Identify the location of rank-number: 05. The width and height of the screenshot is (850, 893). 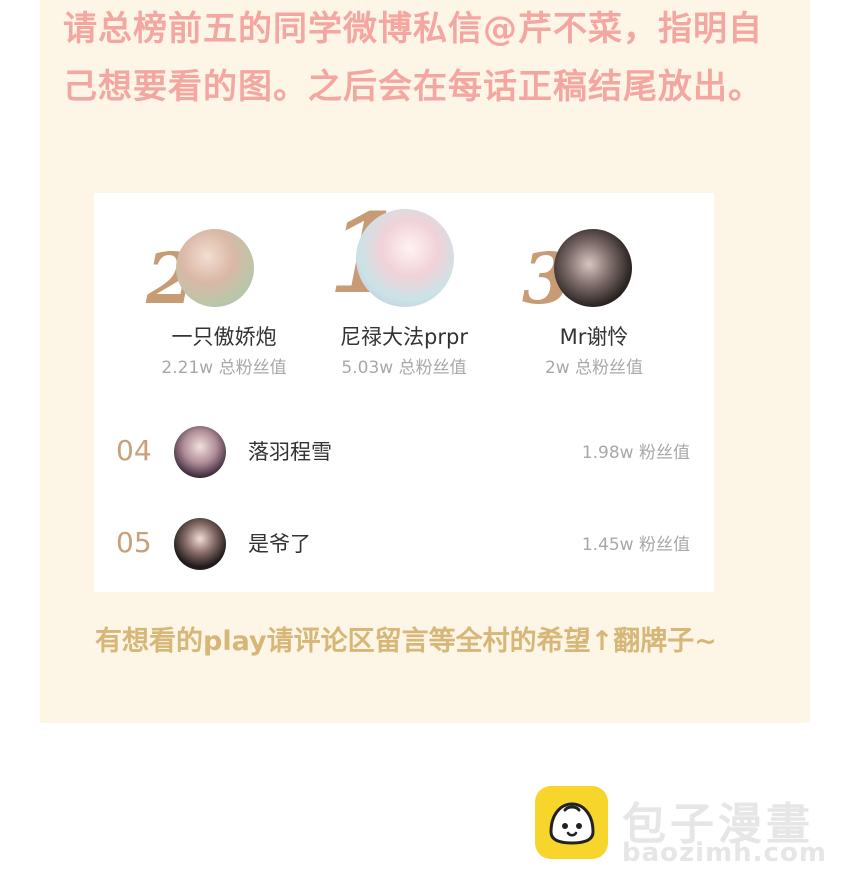
(134, 542).